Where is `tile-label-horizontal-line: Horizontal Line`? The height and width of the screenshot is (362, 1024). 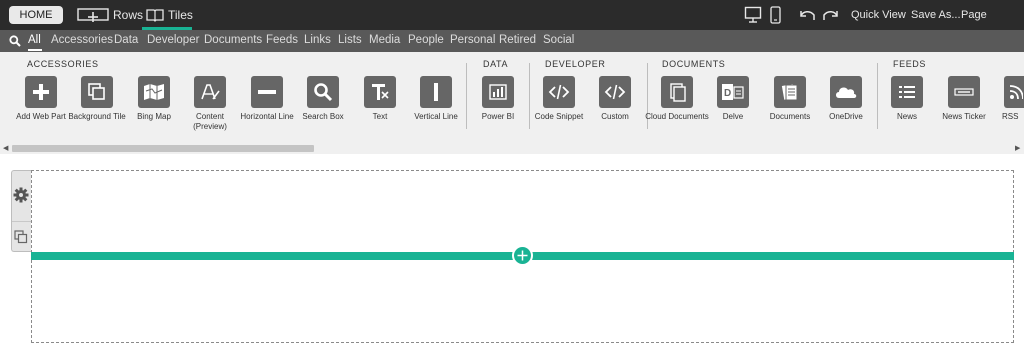
tile-label-horizontal-line: Horizontal Line is located at coordinates (267, 116).